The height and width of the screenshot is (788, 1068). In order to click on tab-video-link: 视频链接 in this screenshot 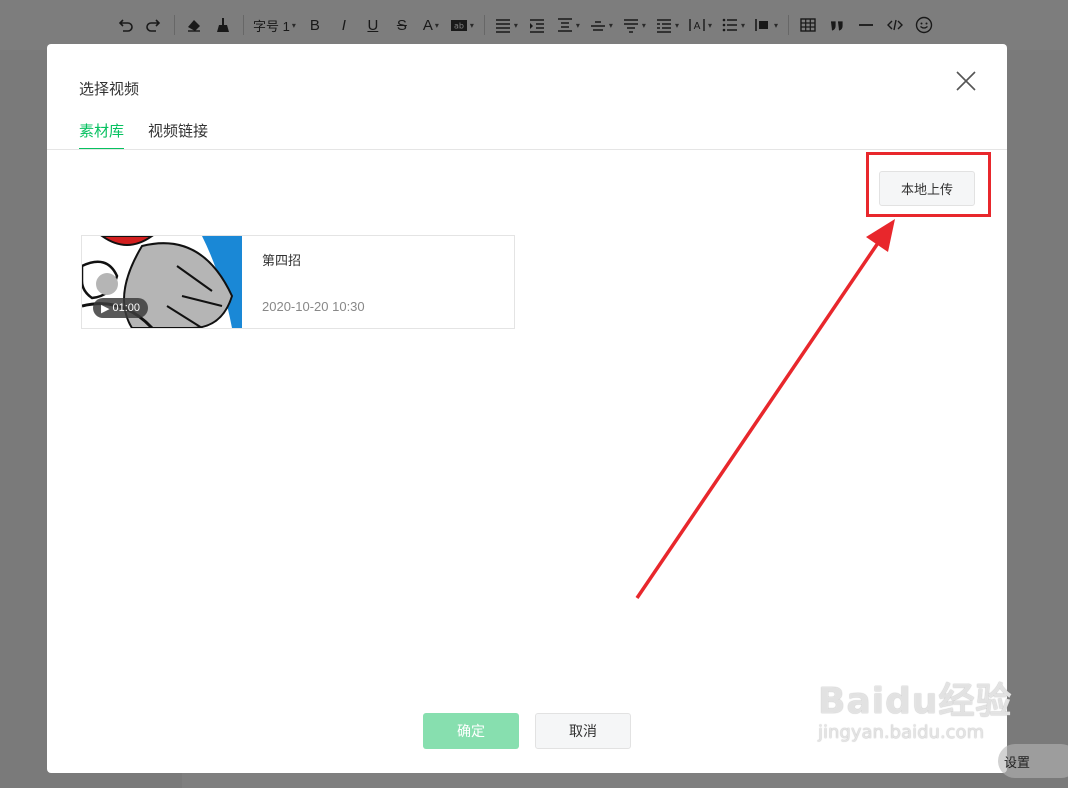, I will do `click(178, 135)`.